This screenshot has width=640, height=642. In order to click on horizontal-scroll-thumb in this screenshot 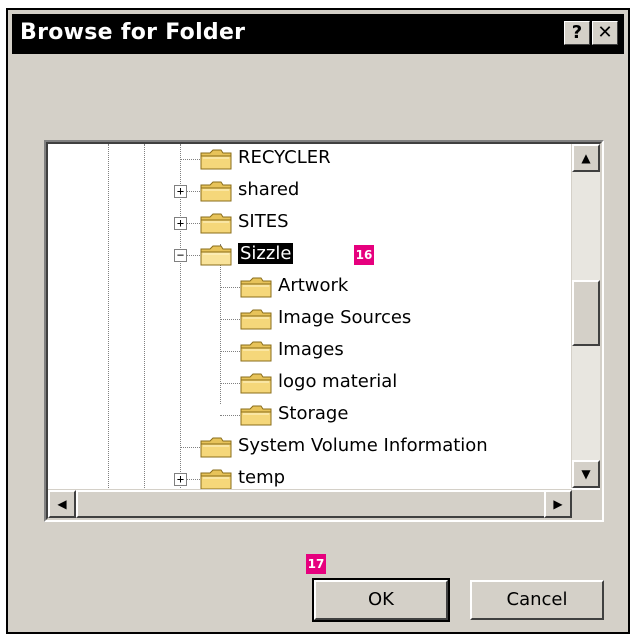, I will do `click(311, 504)`.